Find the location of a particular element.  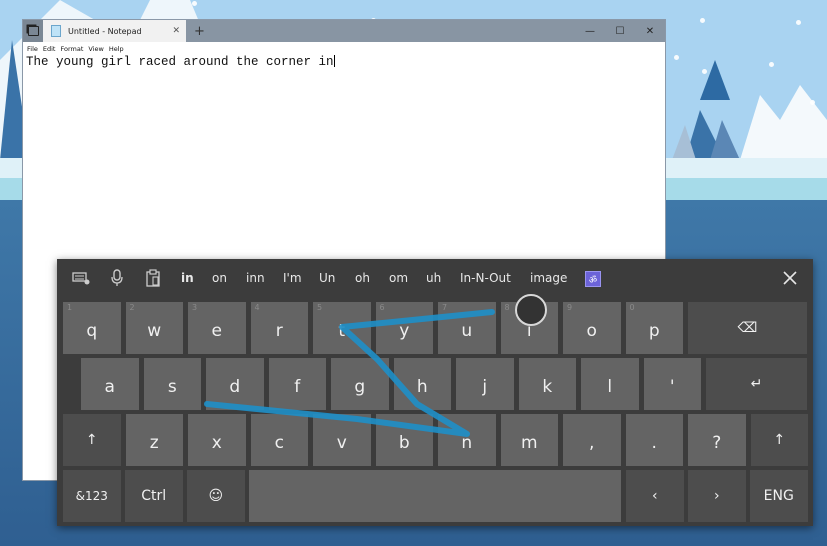

key-label: f is located at coordinates (297, 387).